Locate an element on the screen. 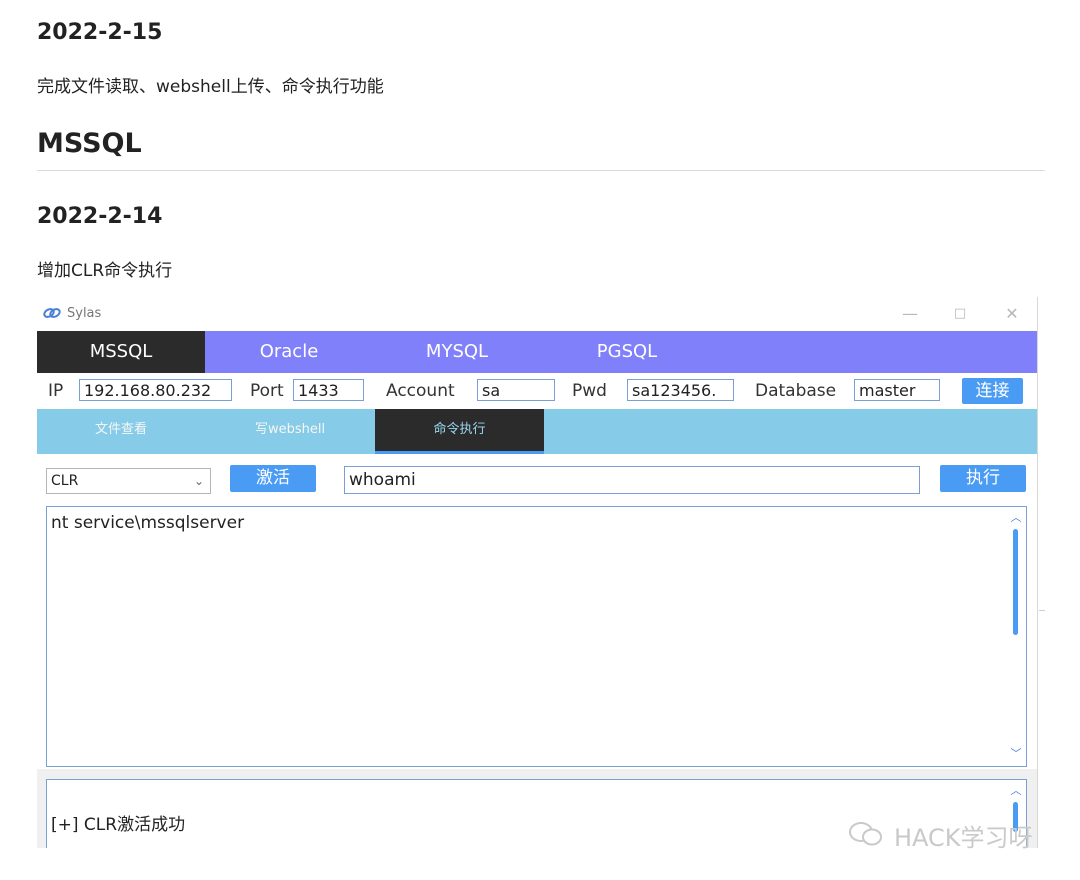  maximize-button: □ is located at coordinates (960, 314).